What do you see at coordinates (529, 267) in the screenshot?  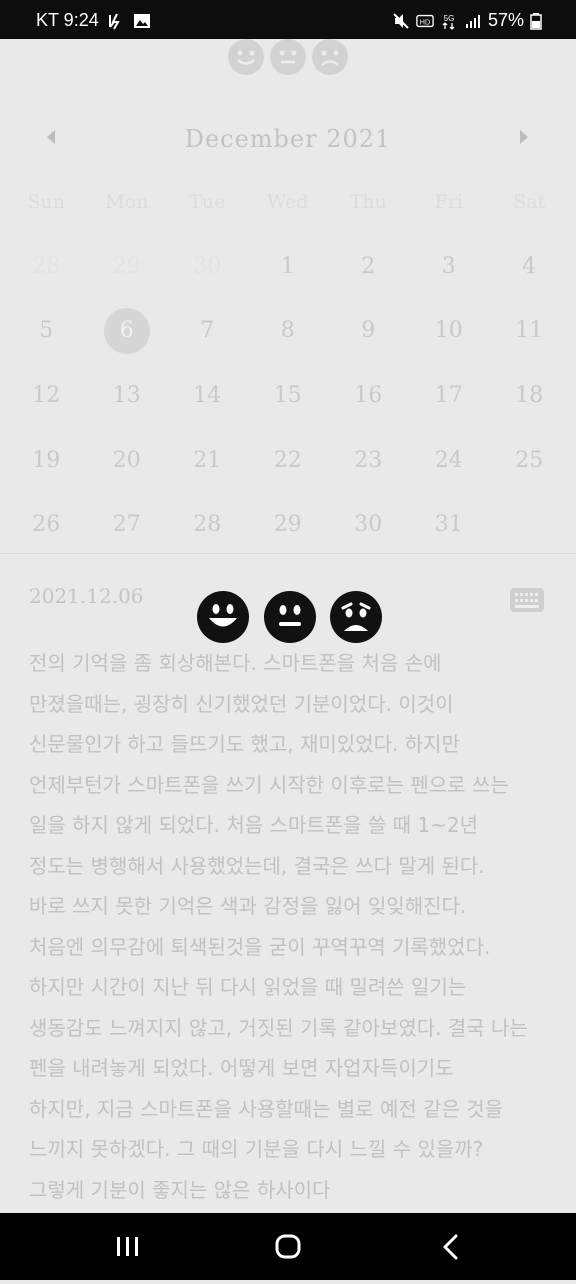 I see `calendar-day: 4` at bounding box center [529, 267].